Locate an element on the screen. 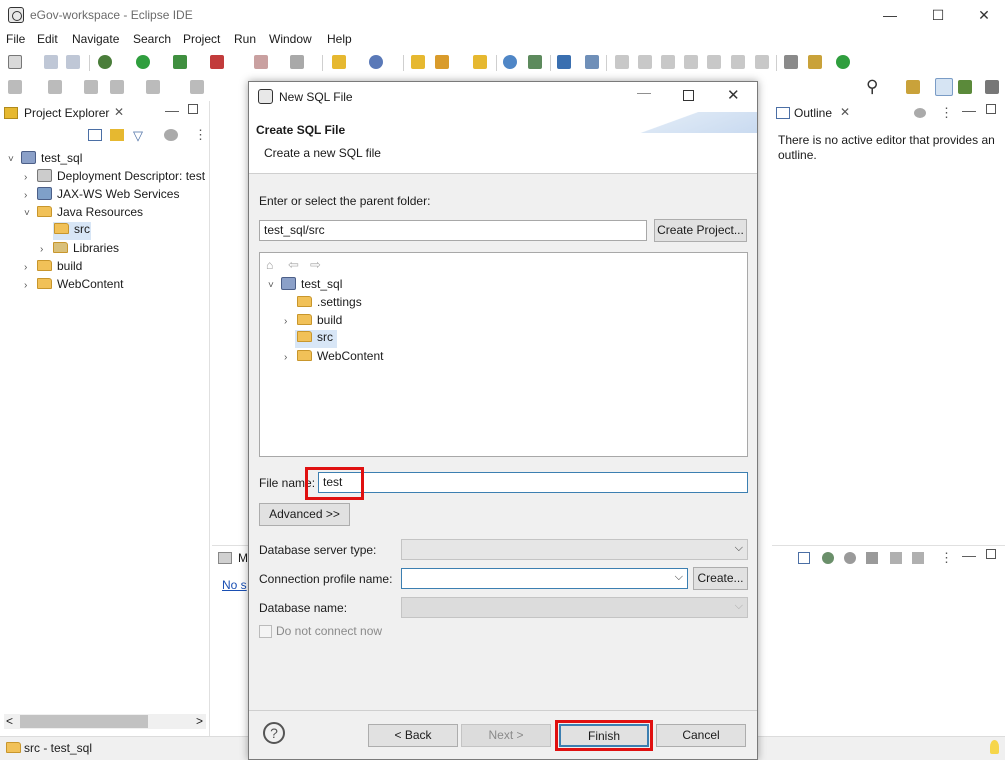 The height and width of the screenshot is (760, 1005). menu-window: Window is located at coordinates (290, 39).